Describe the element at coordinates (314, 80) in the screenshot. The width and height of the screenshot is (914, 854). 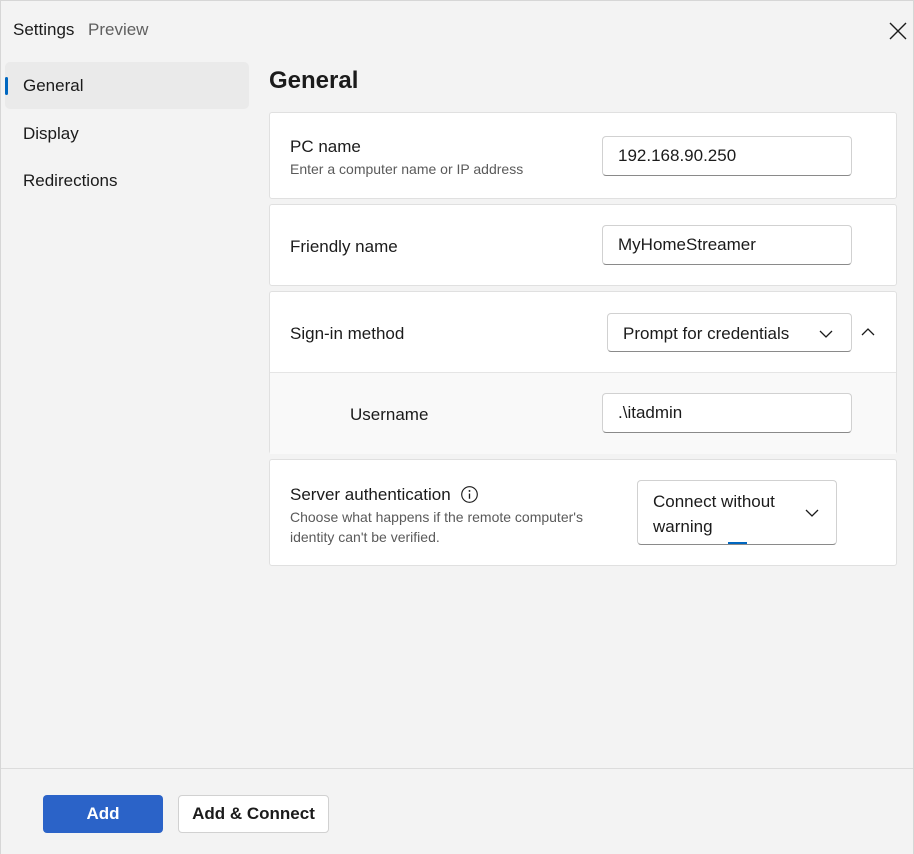
I see `page-title: General` at that location.